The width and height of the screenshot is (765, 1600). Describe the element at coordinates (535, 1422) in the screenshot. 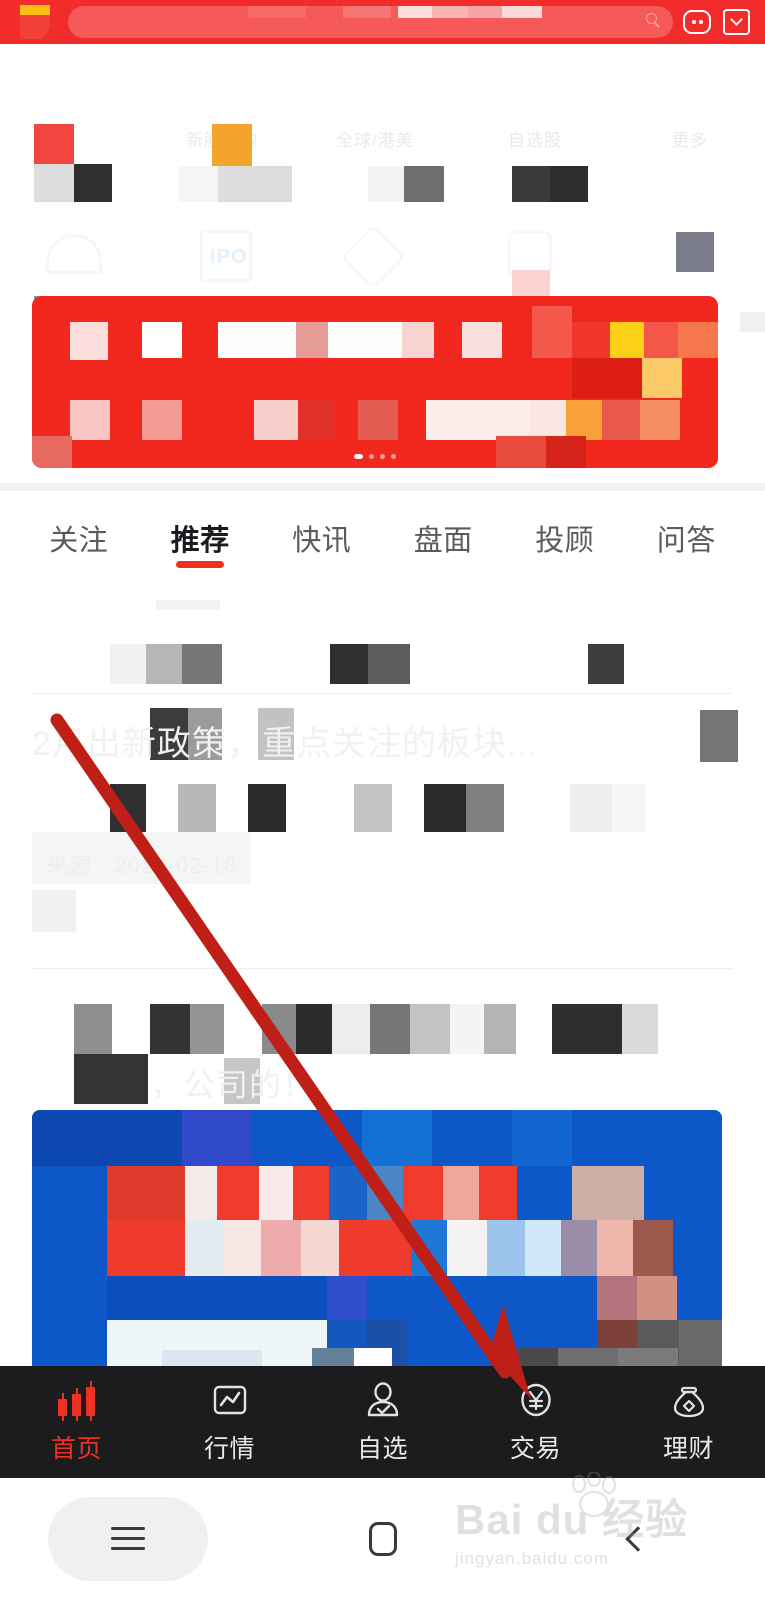

I see `nav-item-trade: 交易` at that location.